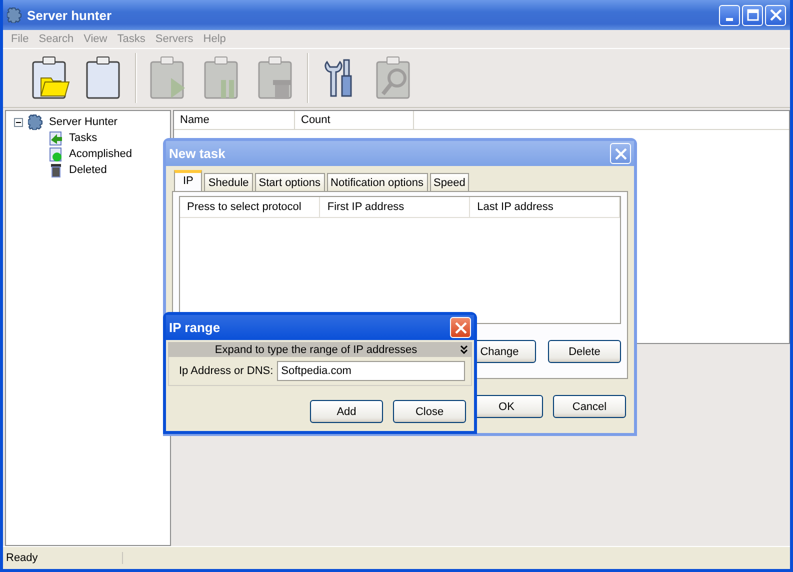  I want to click on dialog-button: Add, so click(346, 411).